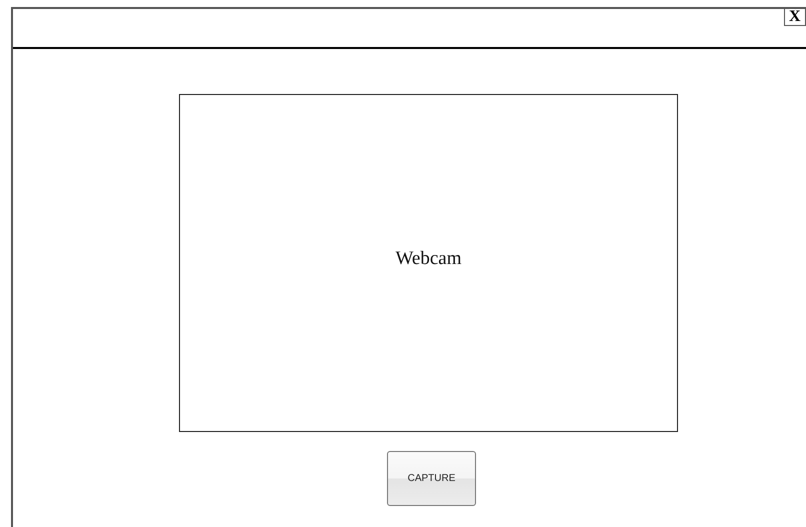  I want to click on capture-button: CAPTURE, so click(431, 478).